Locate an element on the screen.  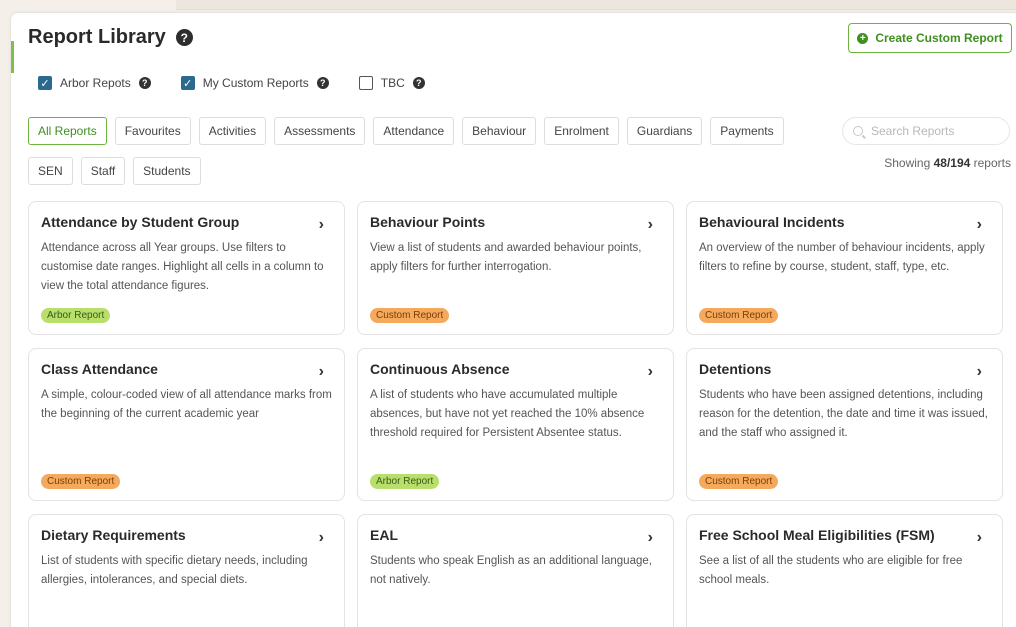
search-placeholder: Search Reports is located at coordinates (913, 131).